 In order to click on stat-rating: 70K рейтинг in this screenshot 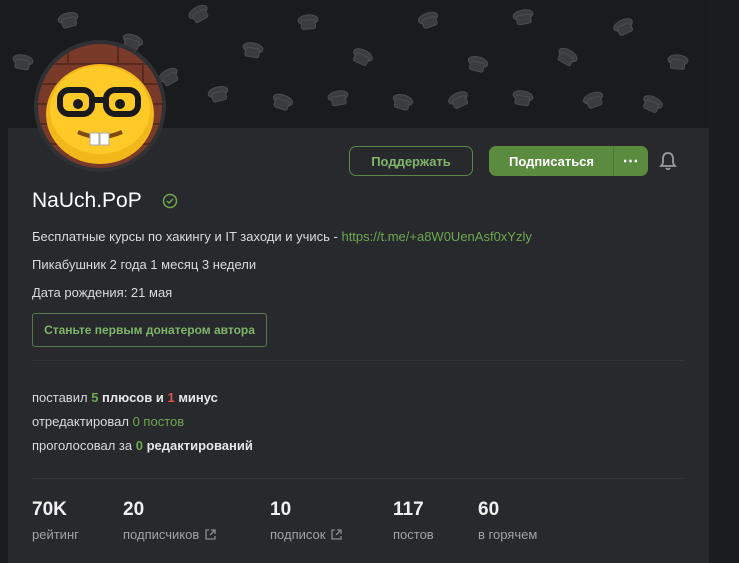, I will do `click(55, 520)`.